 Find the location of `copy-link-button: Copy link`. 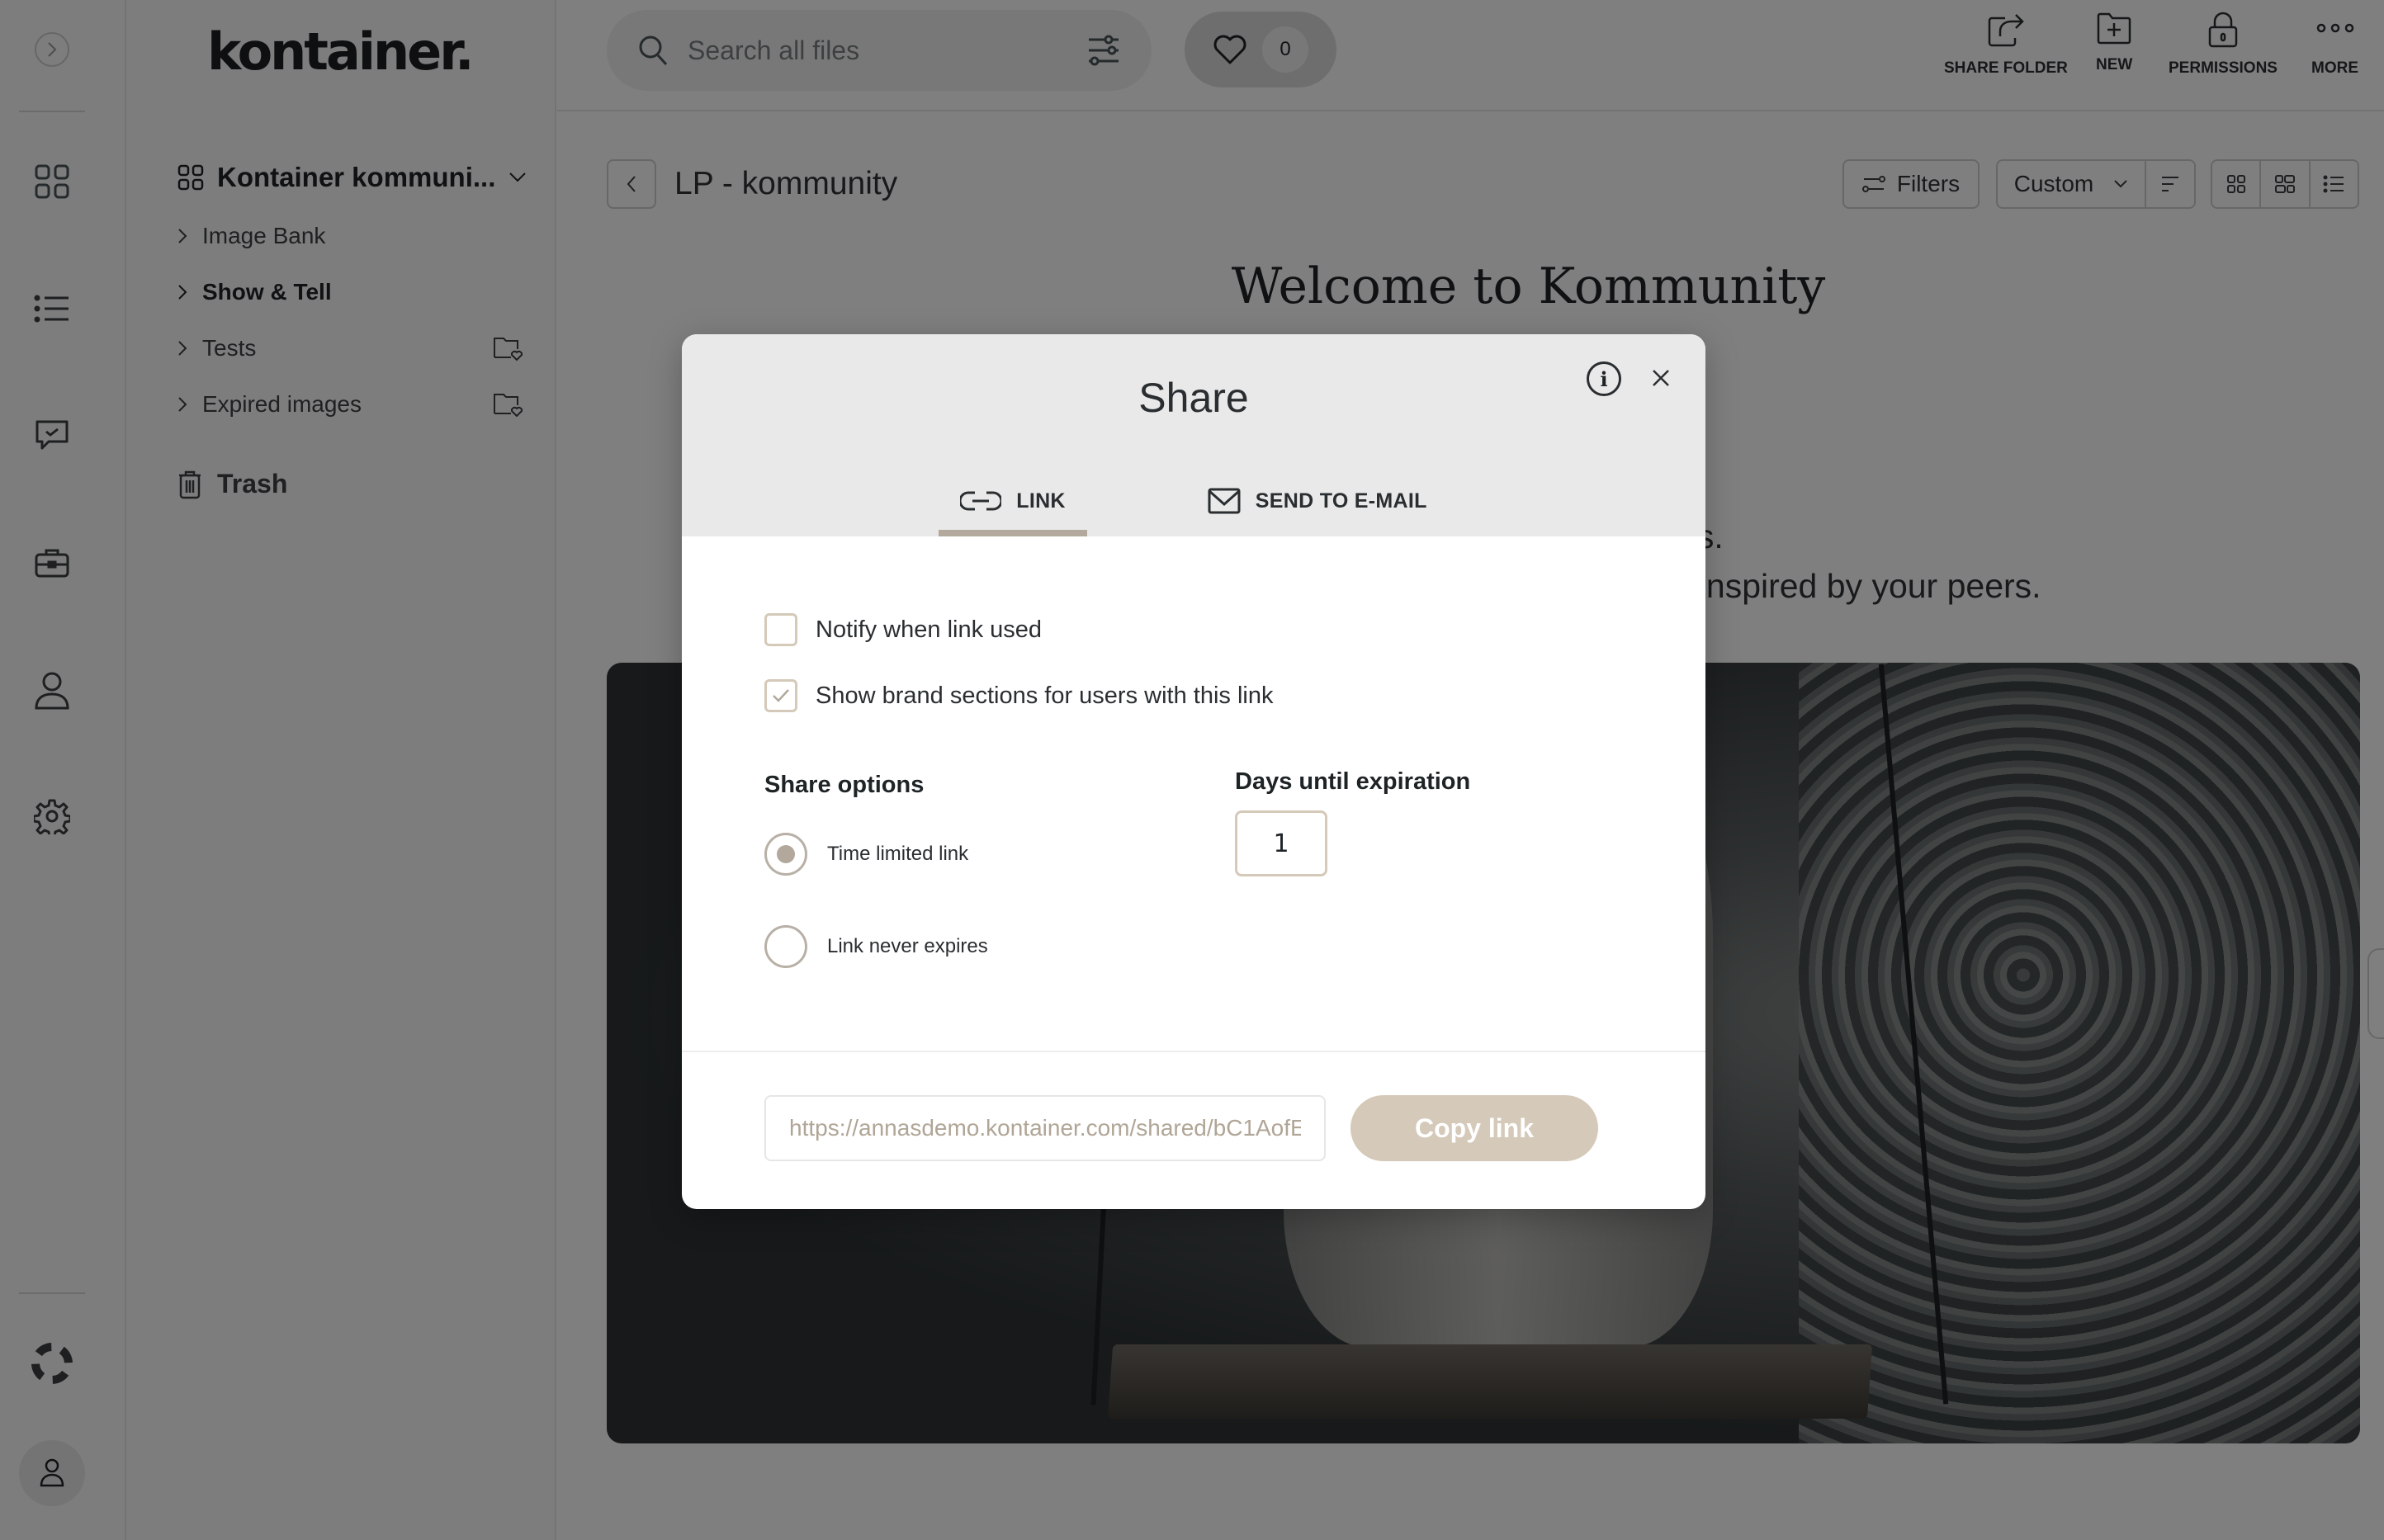

copy-link-button: Copy link is located at coordinates (1474, 1128).